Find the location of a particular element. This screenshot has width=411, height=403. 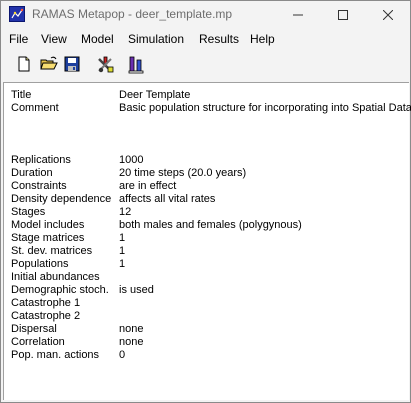

summary-label: Populations is located at coordinates (40, 264).